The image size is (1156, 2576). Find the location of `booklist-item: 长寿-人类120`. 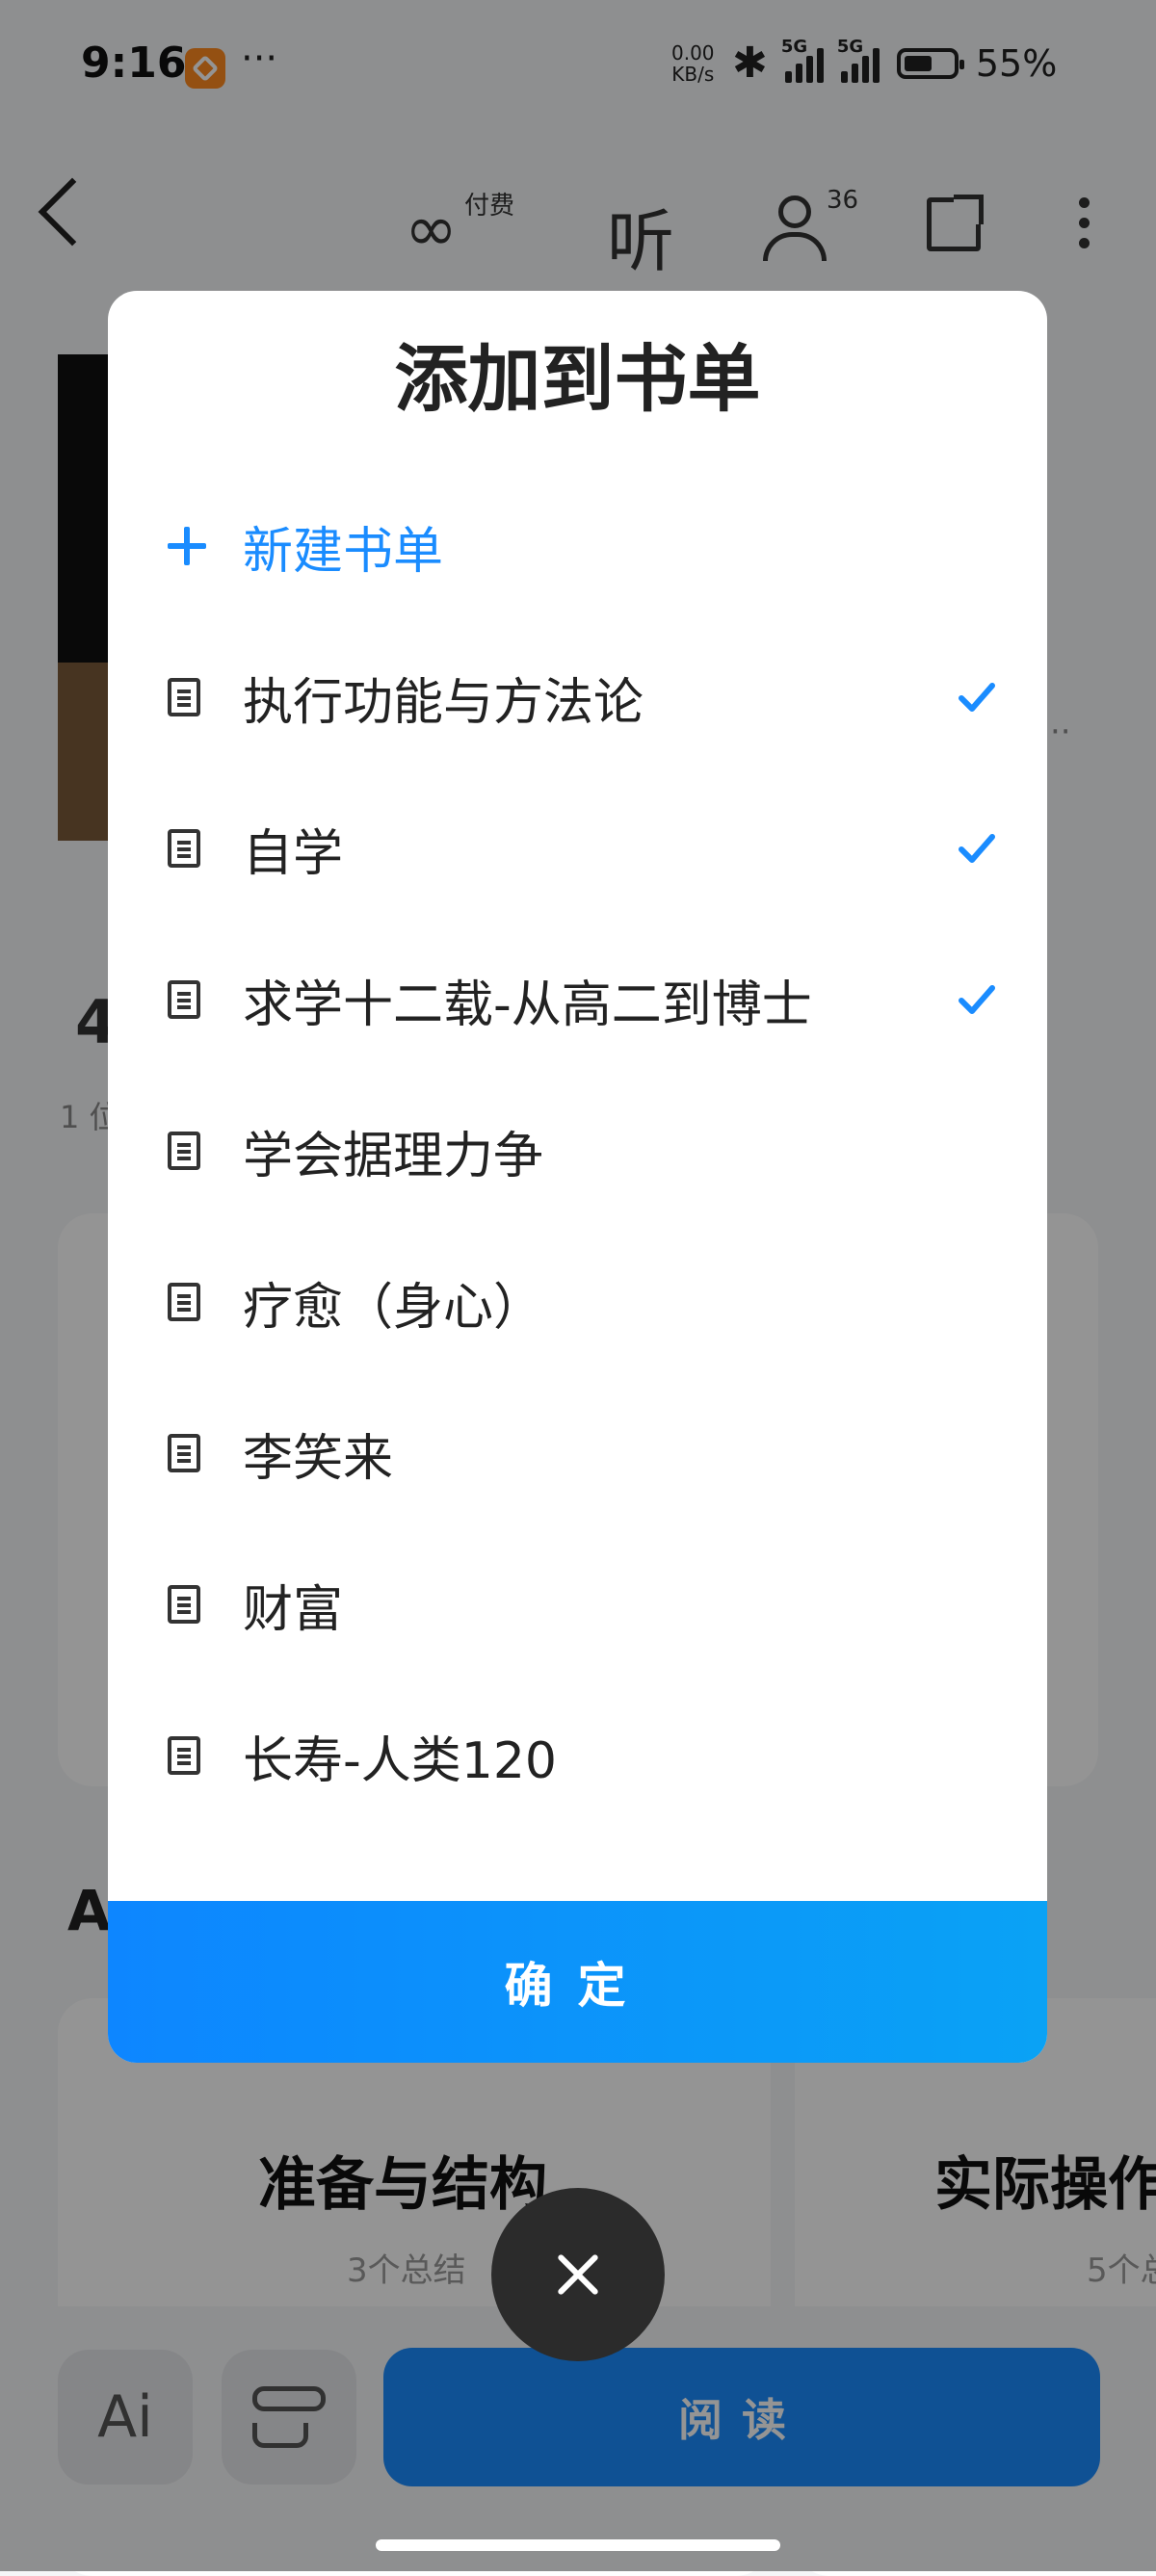

booklist-item: 长寿-人类120 is located at coordinates (582, 1755).